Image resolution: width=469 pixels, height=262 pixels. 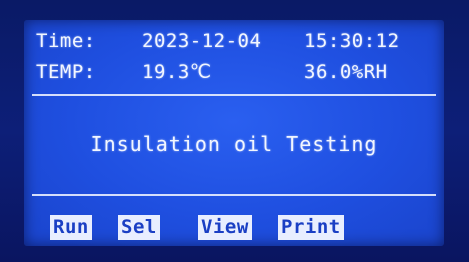 What do you see at coordinates (66, 72) in the screenshot?
I see `temp-label: TEMP:` at bounding box center [66, 72].